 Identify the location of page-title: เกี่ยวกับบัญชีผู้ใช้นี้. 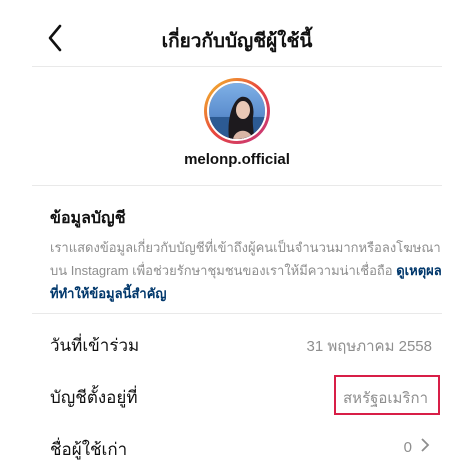
(237, 41).